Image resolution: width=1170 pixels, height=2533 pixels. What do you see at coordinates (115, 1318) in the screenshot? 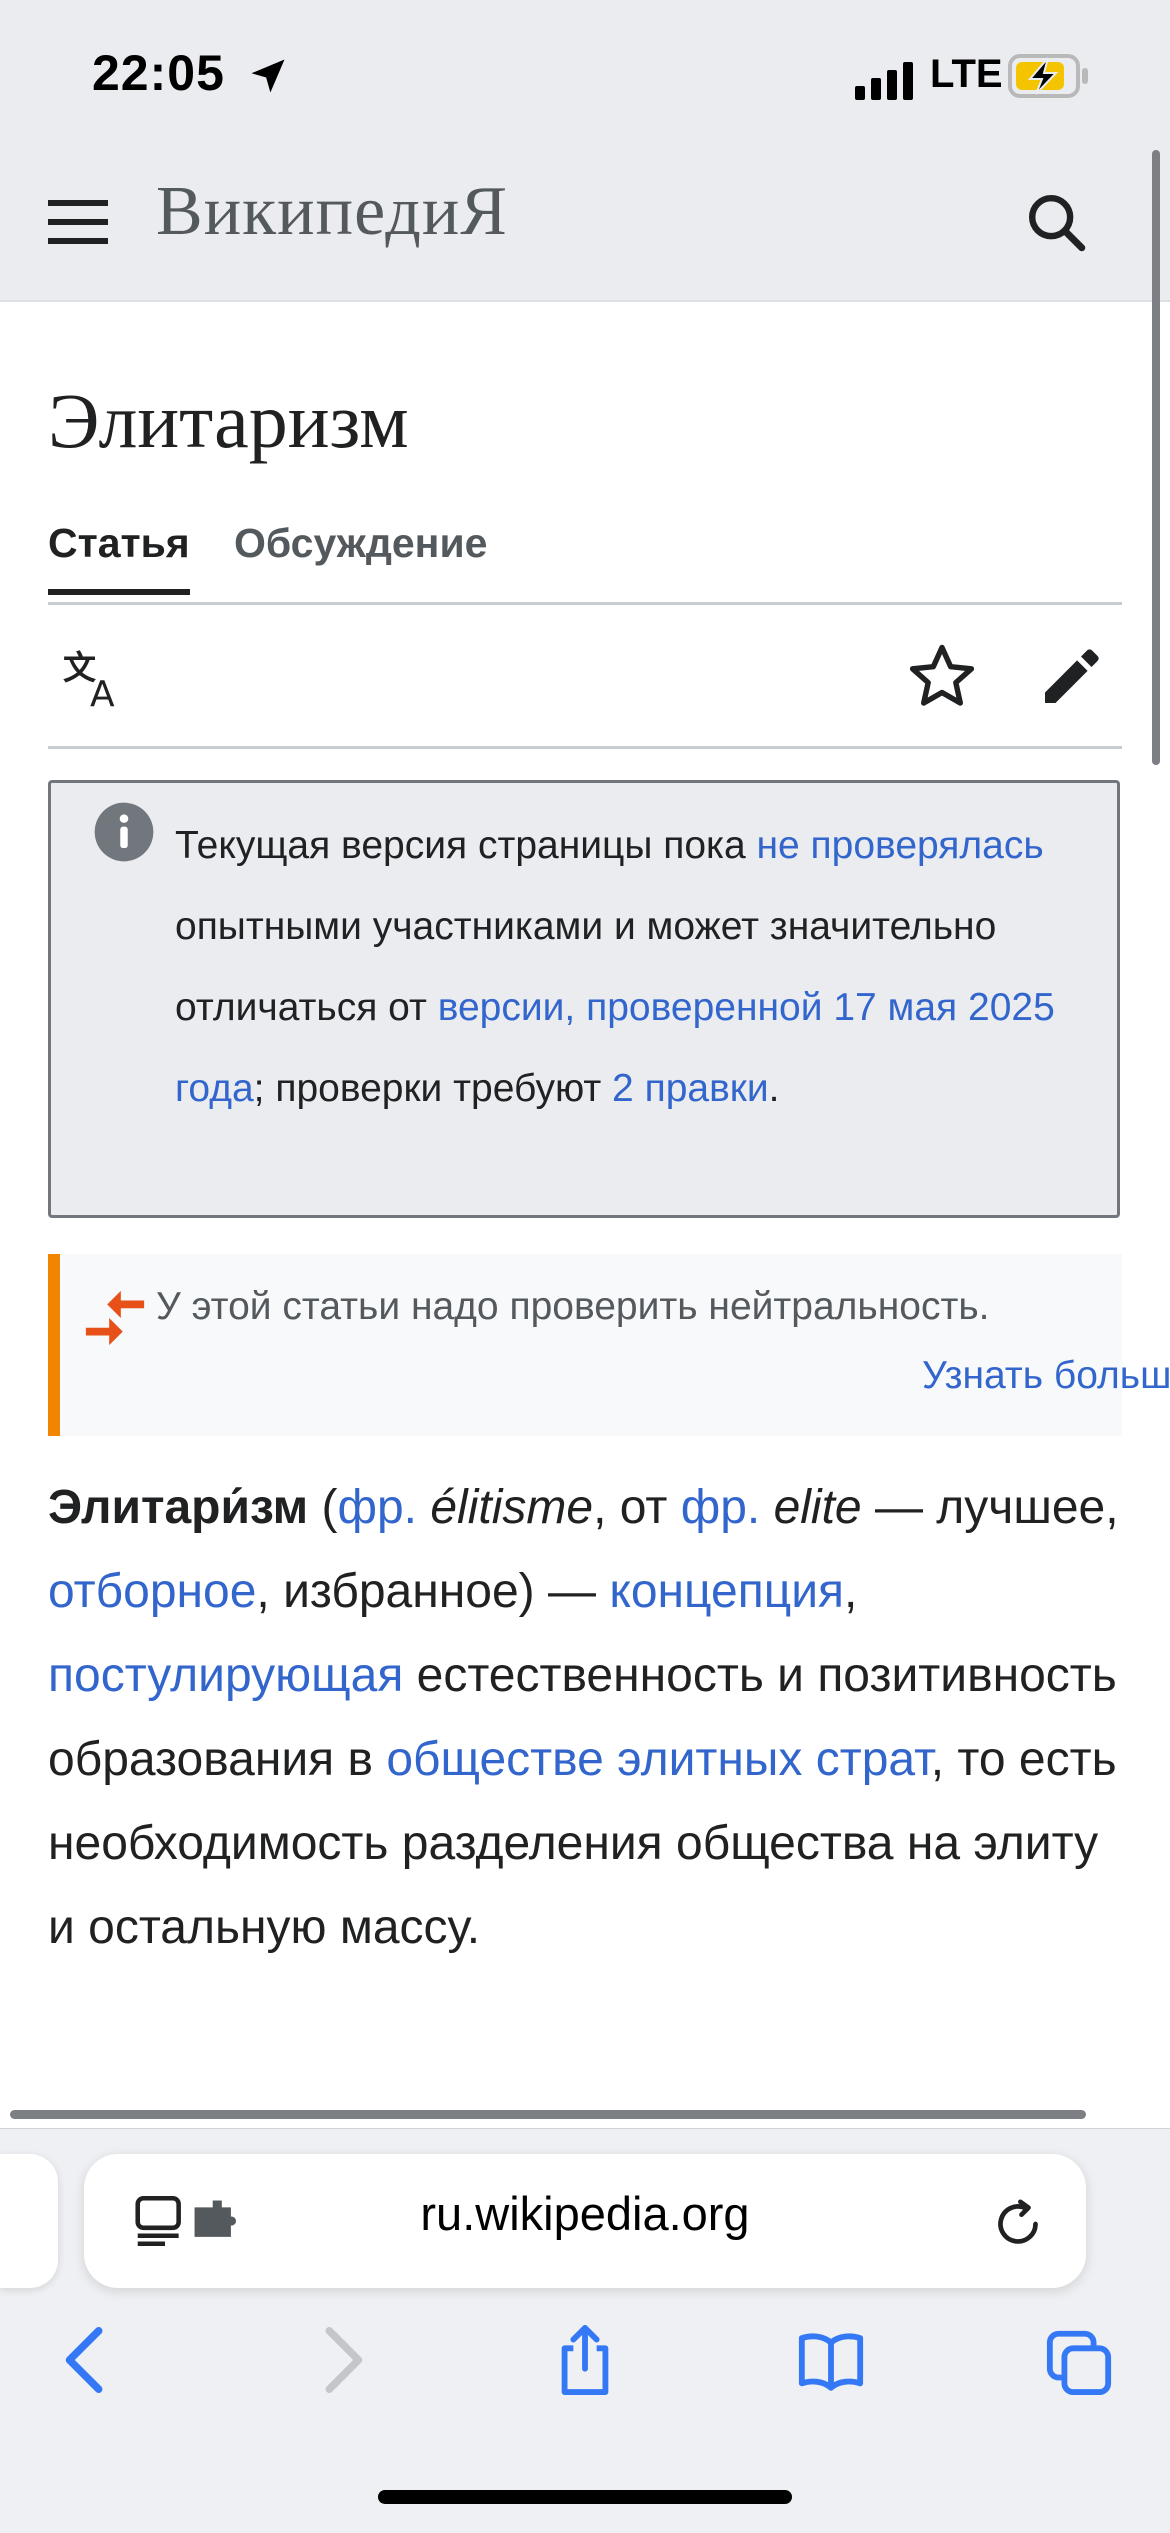
I see `merge-arrows-icon` at bounding box center [115, 1318].